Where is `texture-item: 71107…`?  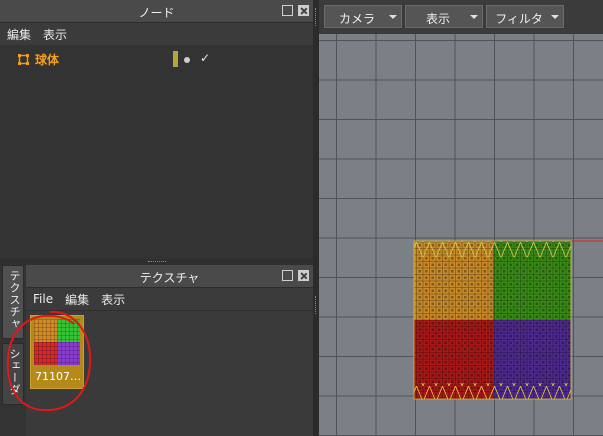
texture-item: 71107… is located at coordinates (57, 352).